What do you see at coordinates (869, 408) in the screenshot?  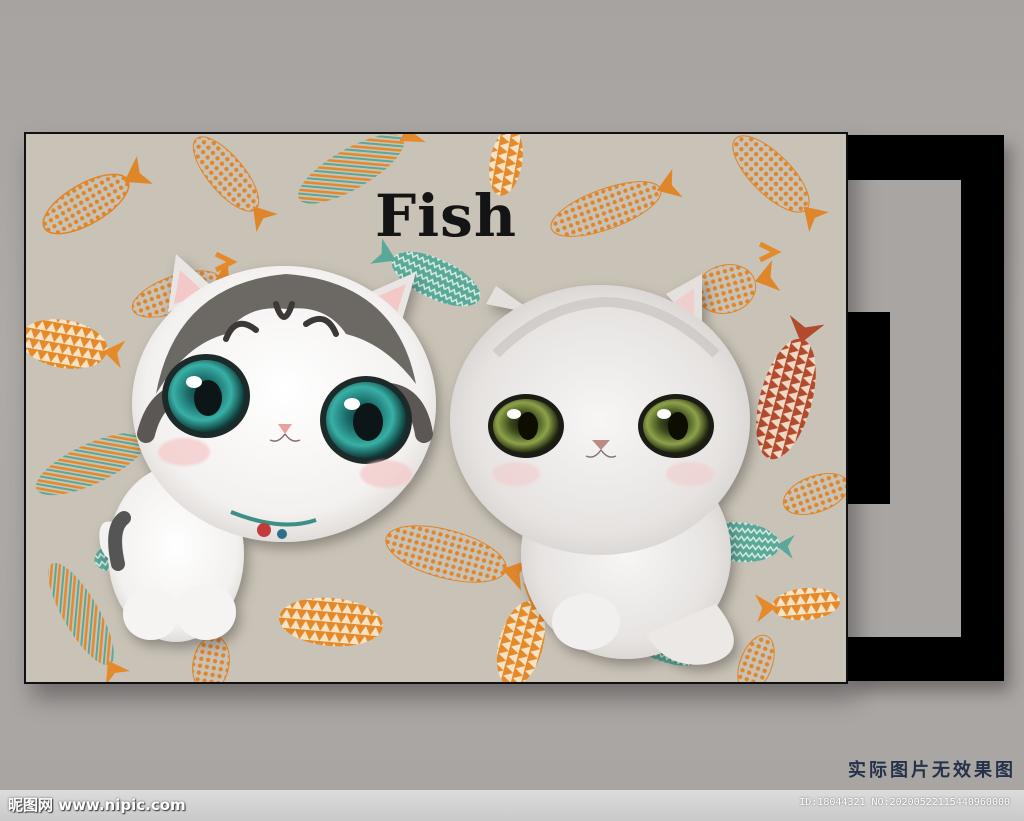 I see `back-frame-bar` at bounding box center [869, 408].